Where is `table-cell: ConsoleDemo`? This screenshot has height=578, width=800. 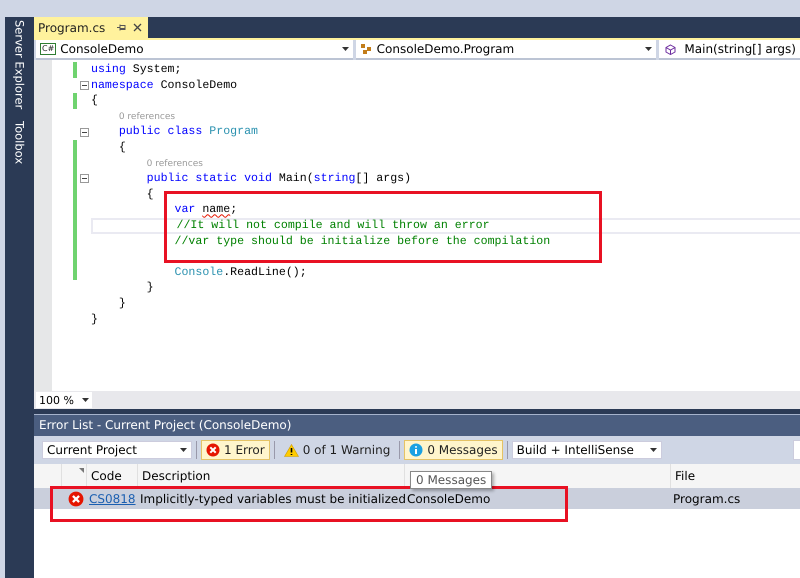
table-cell: ConsoleDemo is located at coordinates (448, 499).